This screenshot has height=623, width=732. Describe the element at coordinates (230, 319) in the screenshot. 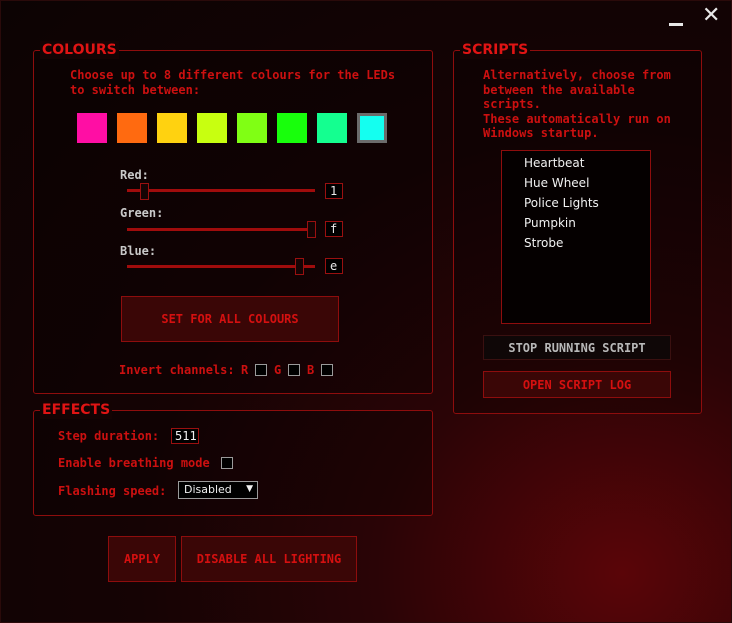

I see `set-all-colours-button: SET FOR ALL COLOURS` at that location.